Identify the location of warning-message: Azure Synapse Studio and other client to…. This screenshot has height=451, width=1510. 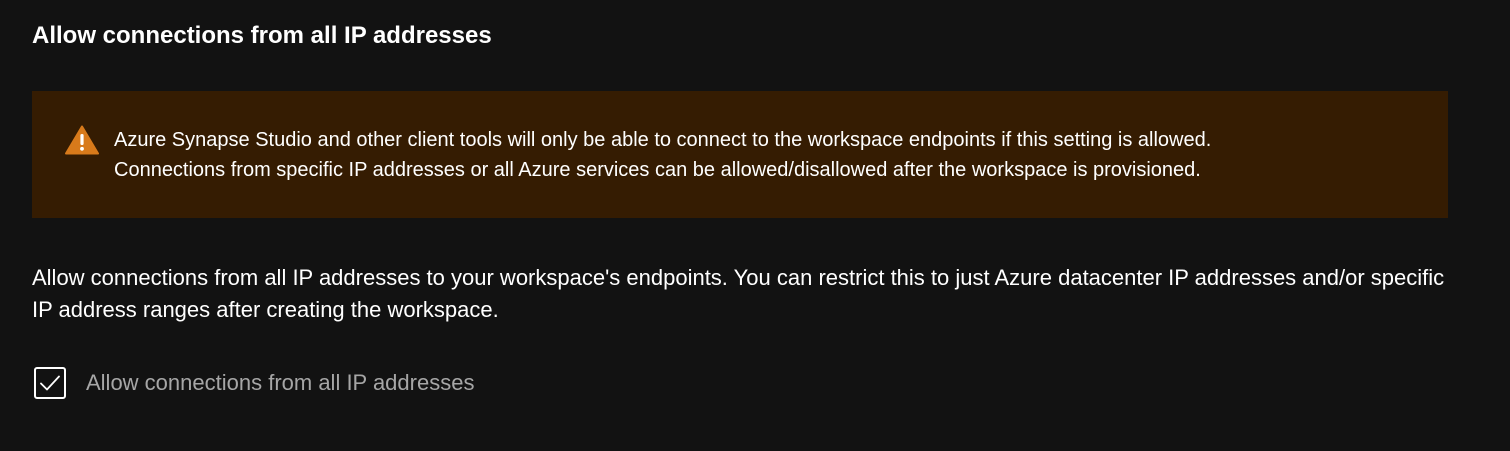
(774, 155).